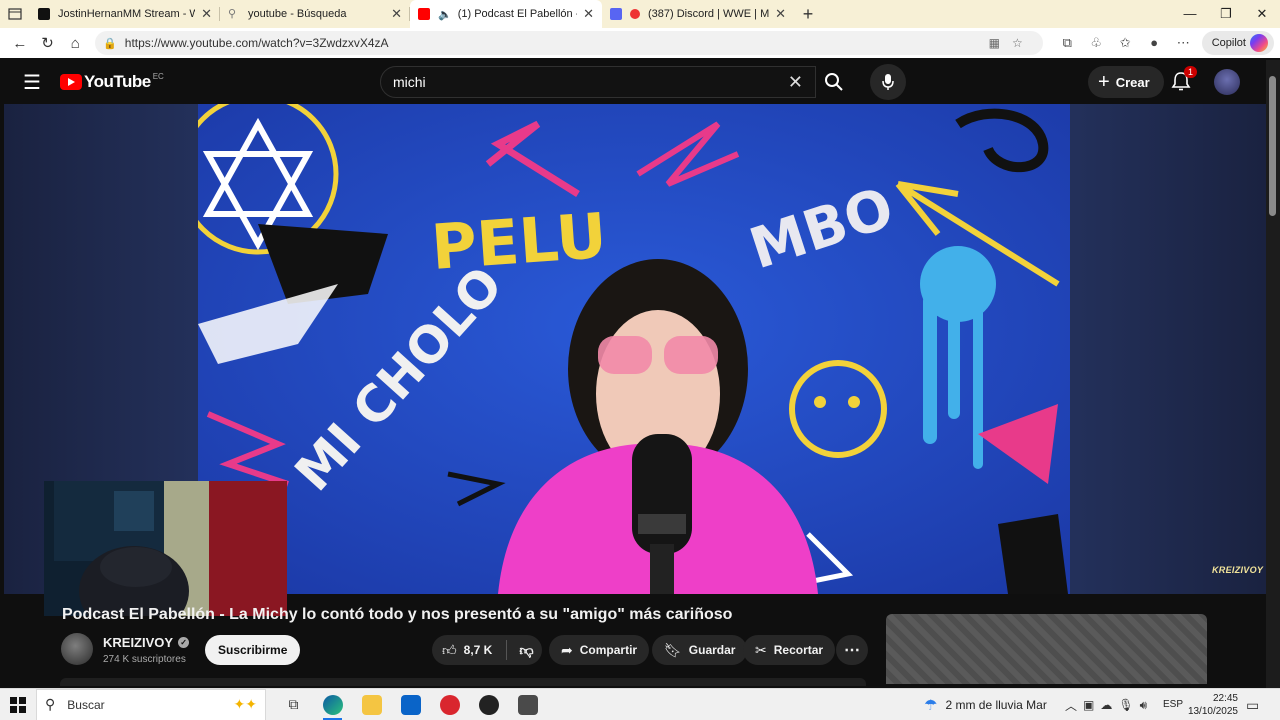 The image size is (1280, 720). Describe the element at coordinates (297, 14) in the screenshot. I see `tab-title: youtube - Búsqueda` at that location.